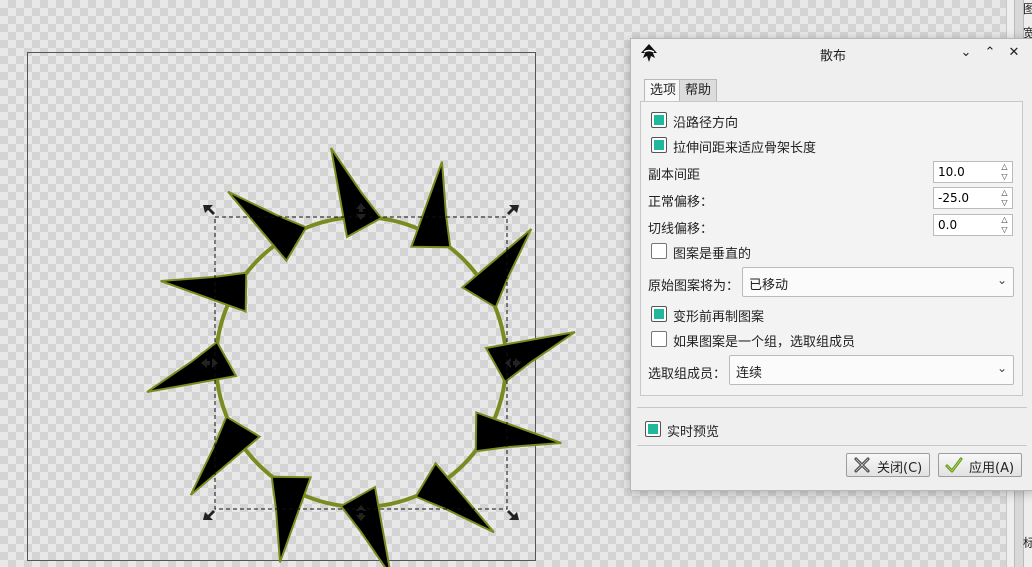 The height and width of the screenshot is (567, 1032). I want to click on stretch-spacing-label: 拉伸间距来适应骨架长度, so click(745, 148).